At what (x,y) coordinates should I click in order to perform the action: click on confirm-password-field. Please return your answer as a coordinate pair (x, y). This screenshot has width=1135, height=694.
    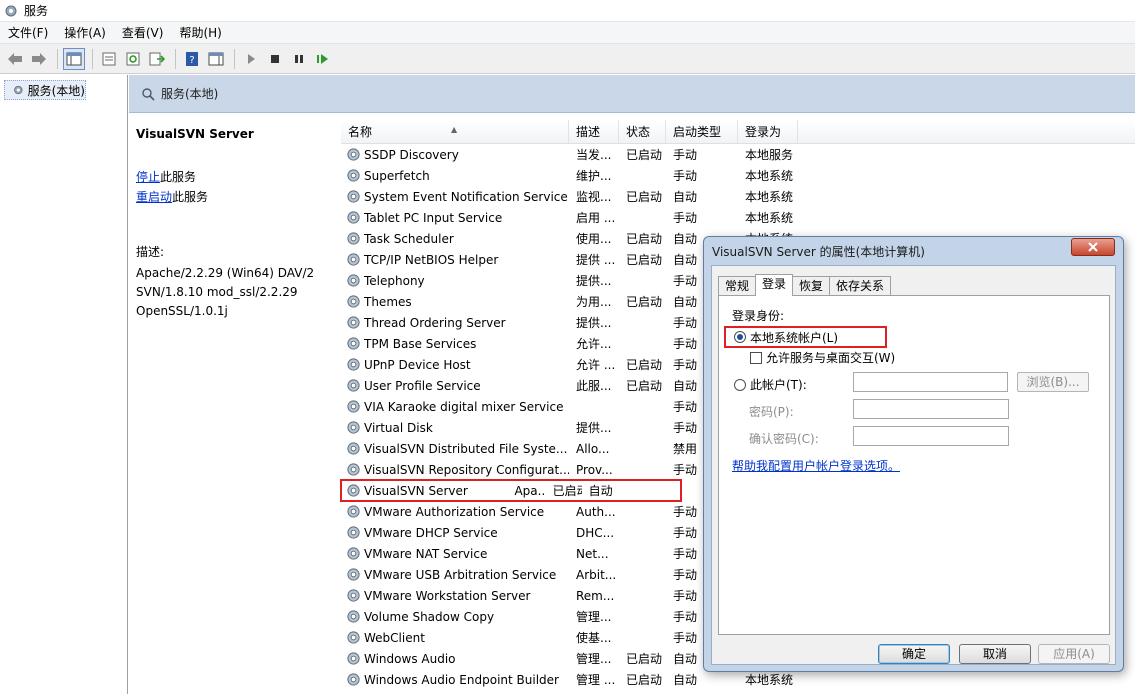
    Looking at the image, I should click on (931, 436).